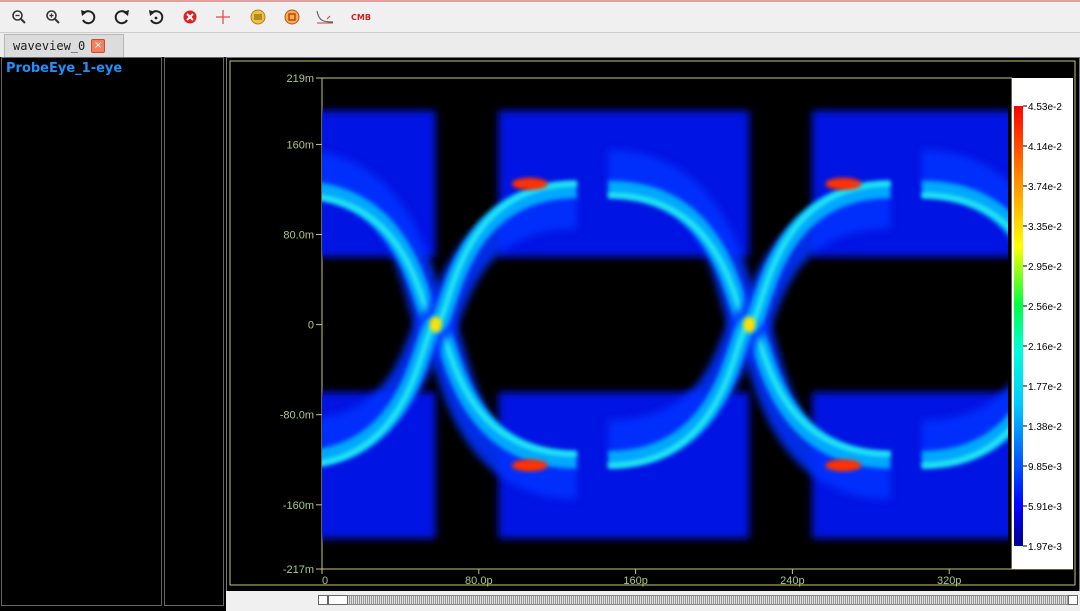  What do you see at coordinates (300, 145) in the screenshot?
I see `y-tick-label: 160m` at bounding box center [300, 145].